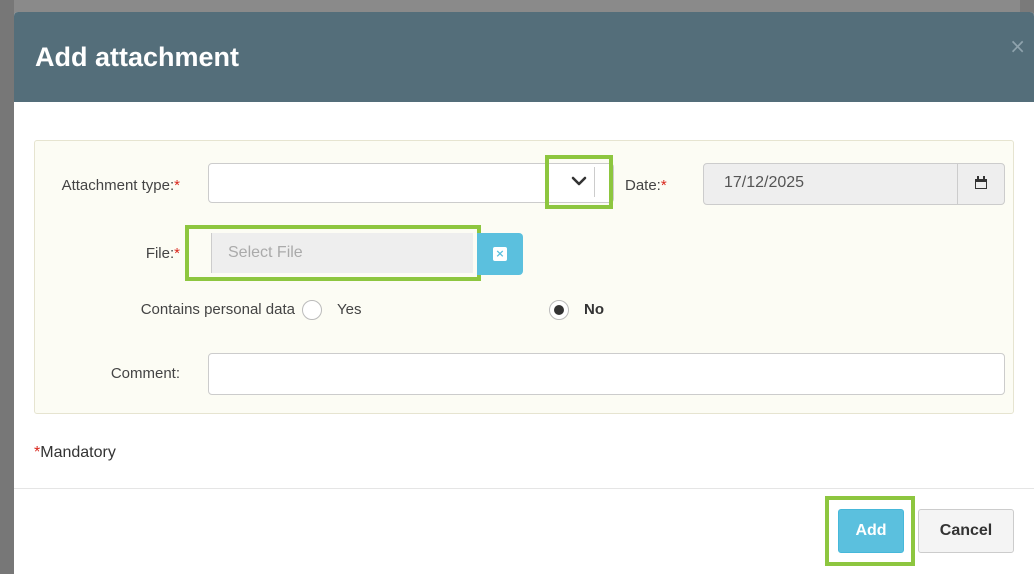 This screenshot has width=1034, height=574. What do you see at coordinates (7, 287) in the screenshot?
I see `background-page-left-edge` at bounding box center [7, 287].